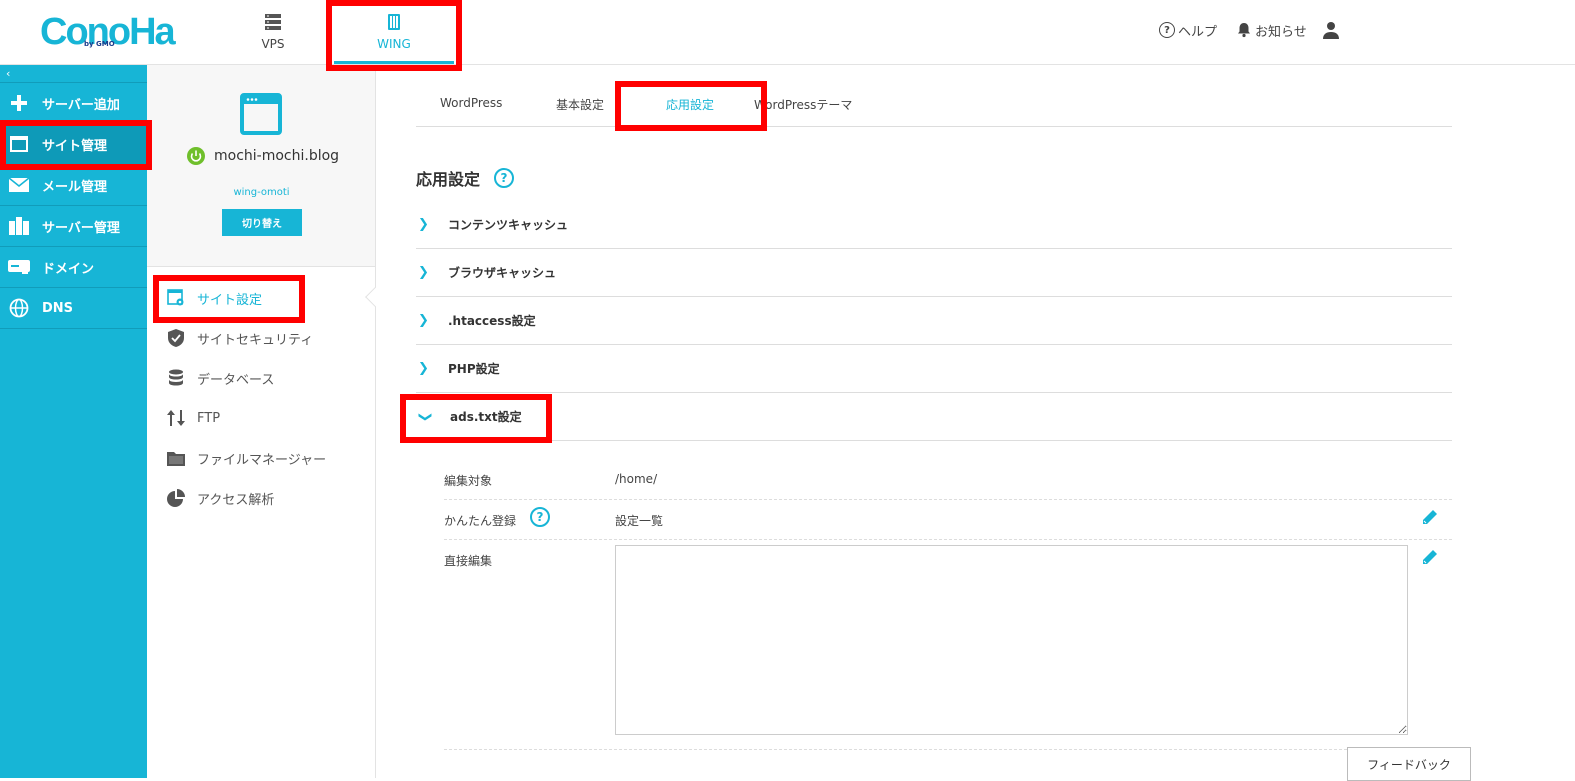  I want to click on nav-wing-label: WING, so click(394, 44).